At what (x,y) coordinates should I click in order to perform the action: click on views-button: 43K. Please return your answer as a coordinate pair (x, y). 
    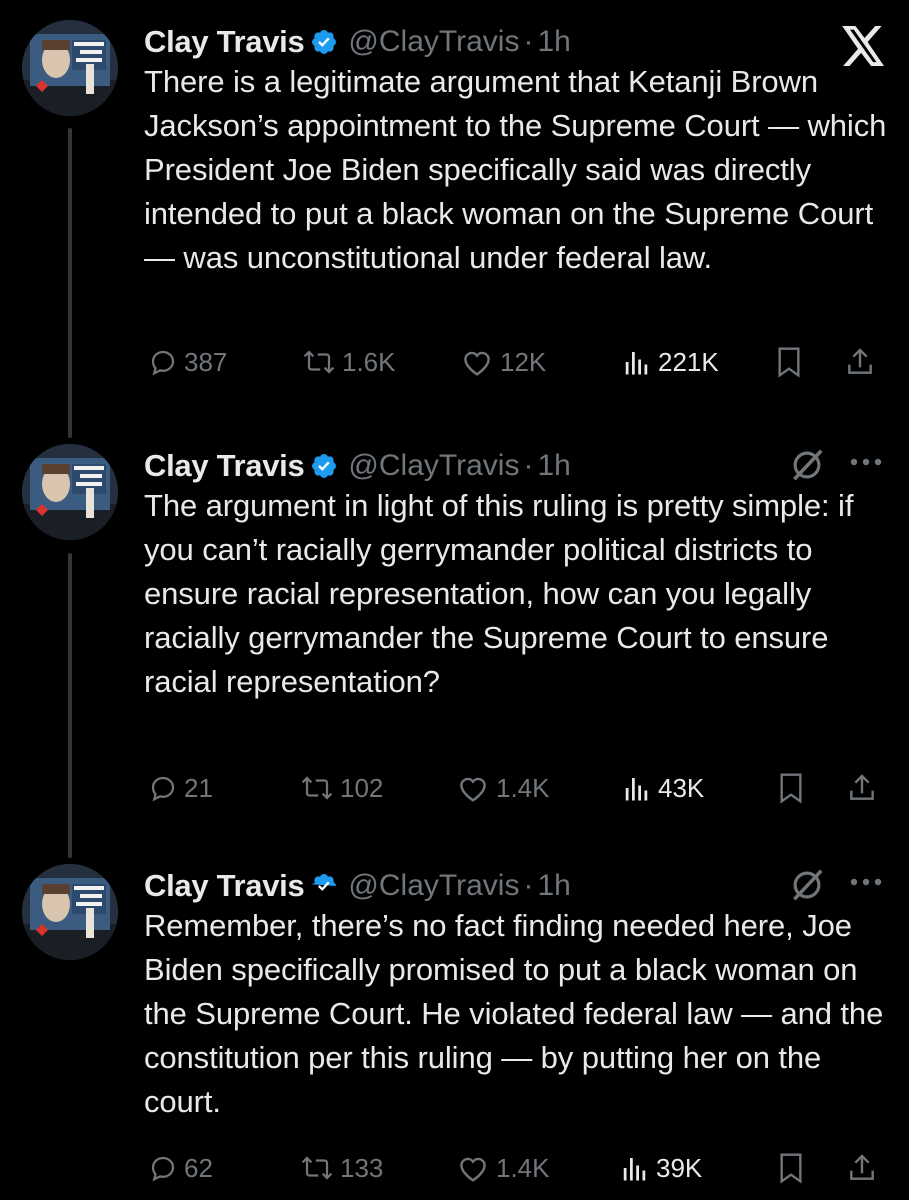
    Looking at the image, I should click on (663, 788).